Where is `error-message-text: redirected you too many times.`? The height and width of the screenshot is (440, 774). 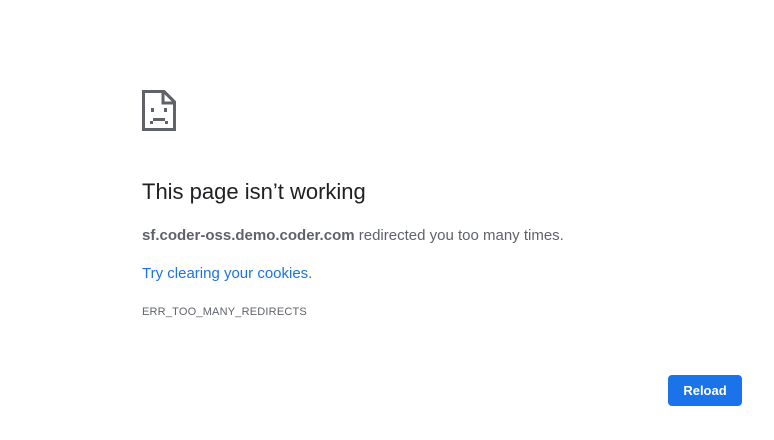
error-message-text: redirected you too many times. is located at coordinates (459, 235).